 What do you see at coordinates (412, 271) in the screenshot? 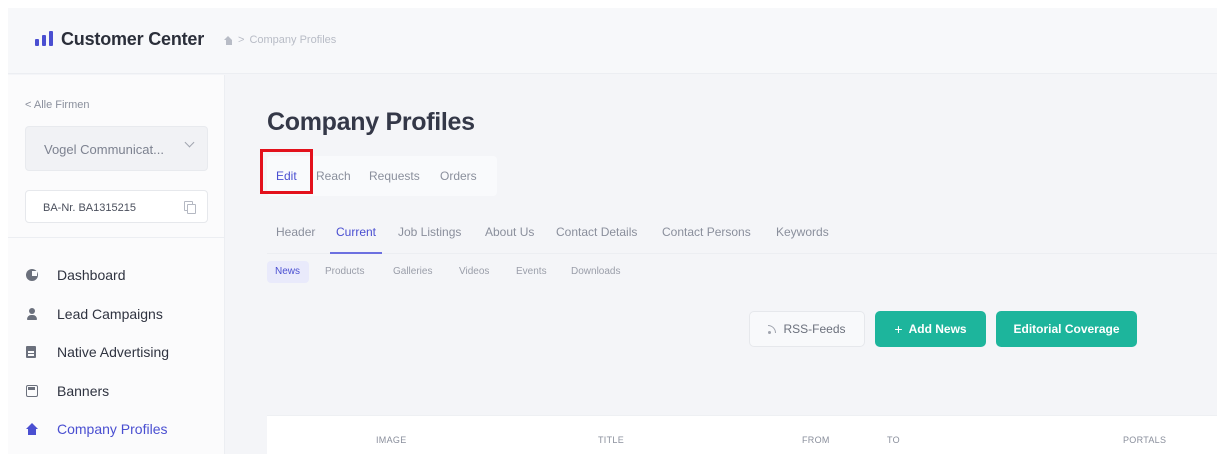
I see `subtab-galleries: Galleries` at bounding box center [412, 271].